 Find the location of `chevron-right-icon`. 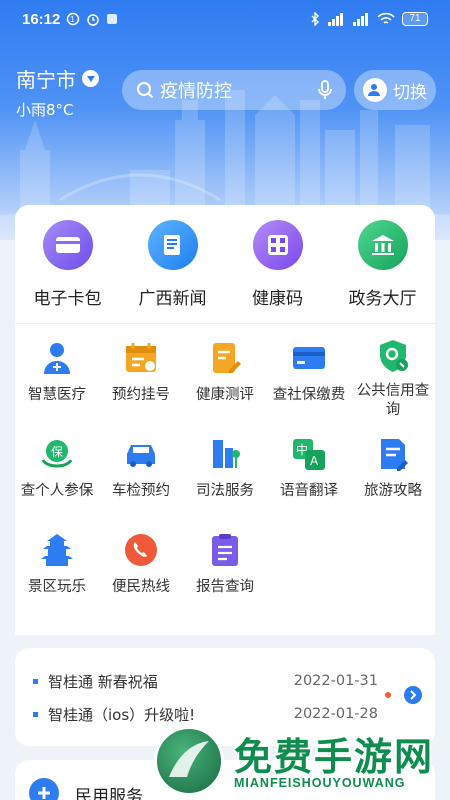

chevron-right-icon is located at coordinates (413, 695).